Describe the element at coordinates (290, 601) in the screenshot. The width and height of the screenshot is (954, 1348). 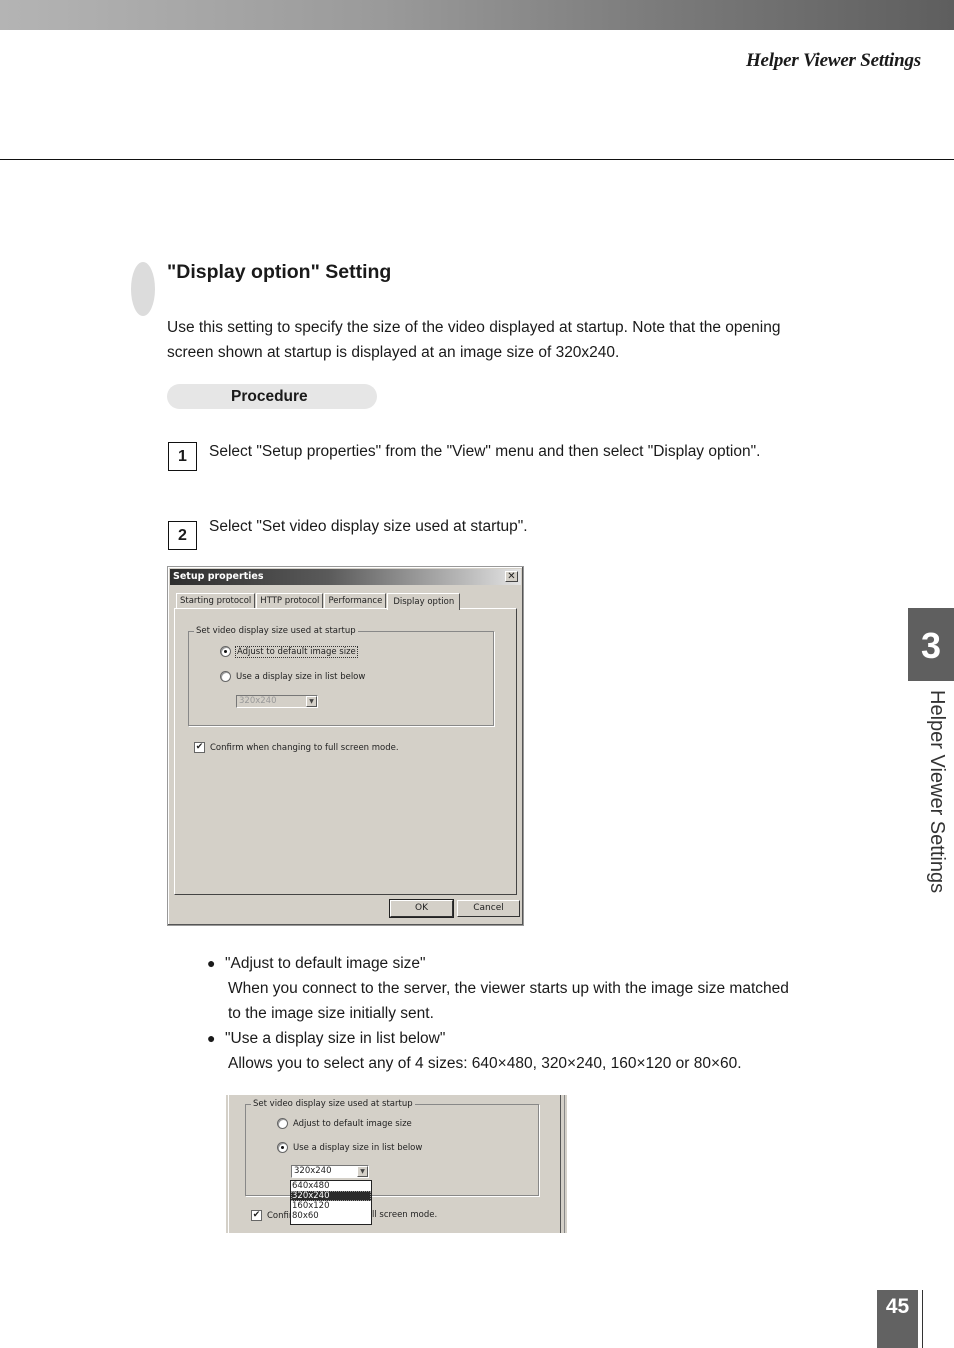
I see `tab-http-protocol: HTTP protocol` at that location.